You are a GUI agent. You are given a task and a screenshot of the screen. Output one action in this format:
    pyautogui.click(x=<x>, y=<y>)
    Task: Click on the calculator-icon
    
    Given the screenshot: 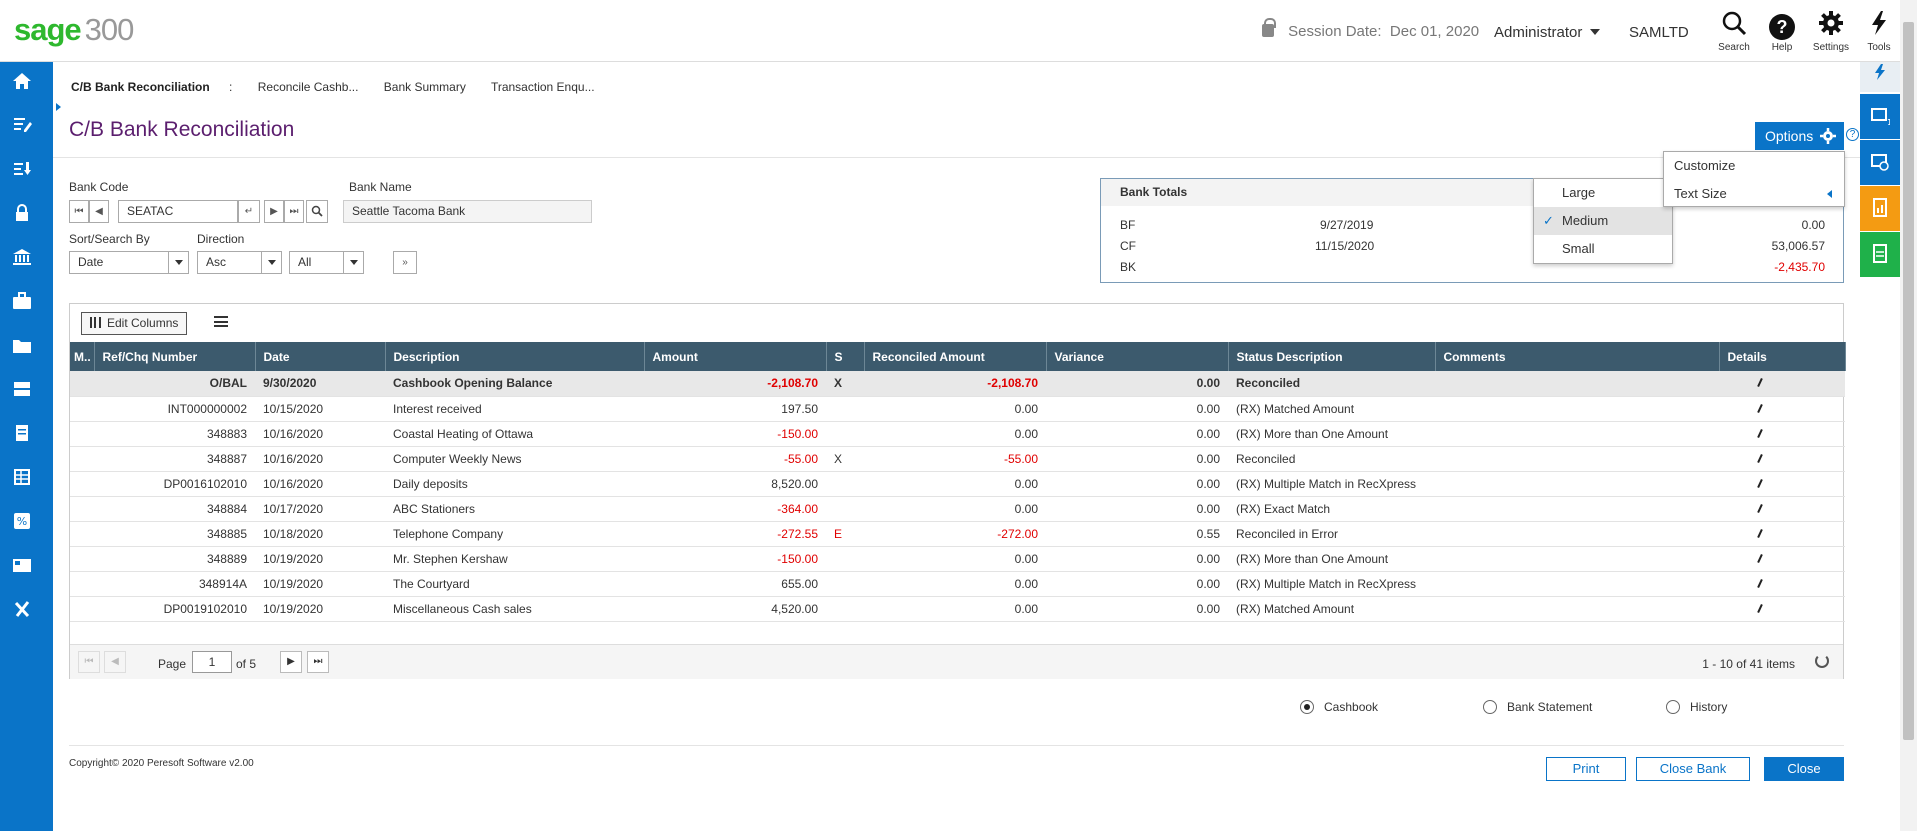 What is the action you would take?
    pyautogui.click(x=22, y=567)
    